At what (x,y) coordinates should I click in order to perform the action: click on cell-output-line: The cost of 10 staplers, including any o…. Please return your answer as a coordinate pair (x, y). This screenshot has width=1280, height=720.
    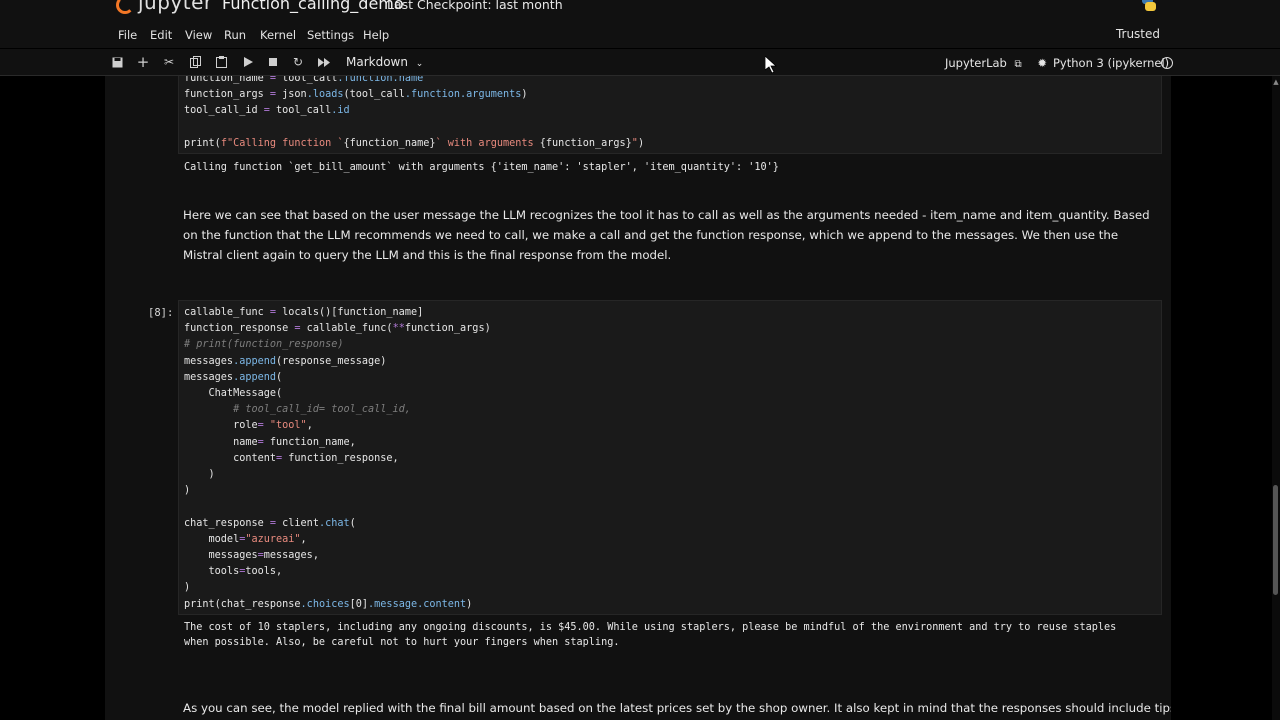
    Looking at the image, I should click on (650, 627).